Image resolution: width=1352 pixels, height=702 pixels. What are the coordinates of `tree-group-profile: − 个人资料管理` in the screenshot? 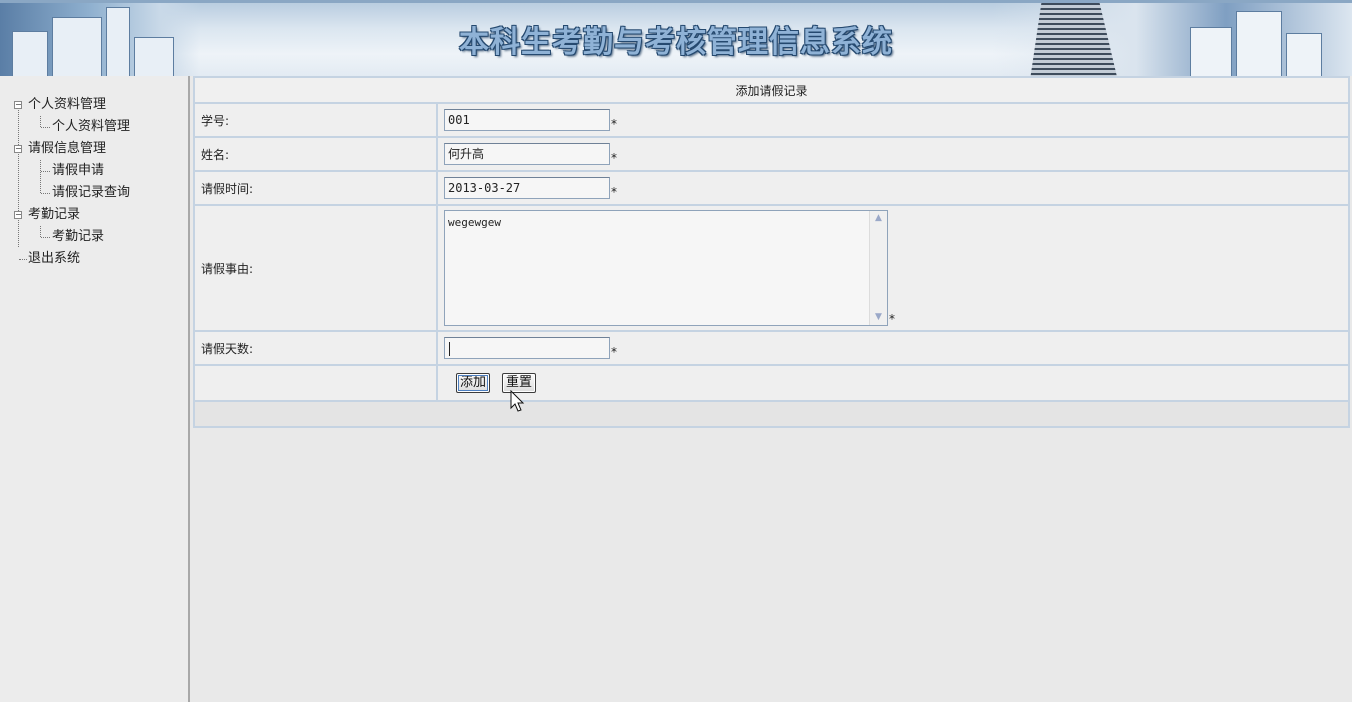 It's located at (94, 105).